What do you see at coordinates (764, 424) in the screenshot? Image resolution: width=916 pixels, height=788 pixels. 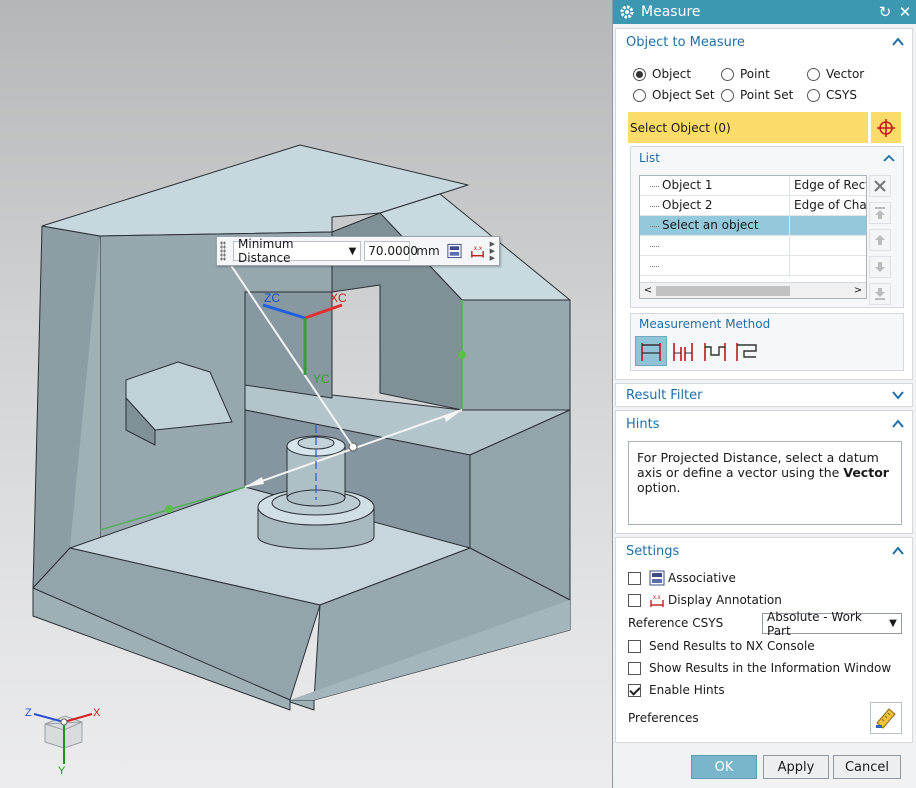 I see `hints-header: Hints` at bounding box center [764, 424].